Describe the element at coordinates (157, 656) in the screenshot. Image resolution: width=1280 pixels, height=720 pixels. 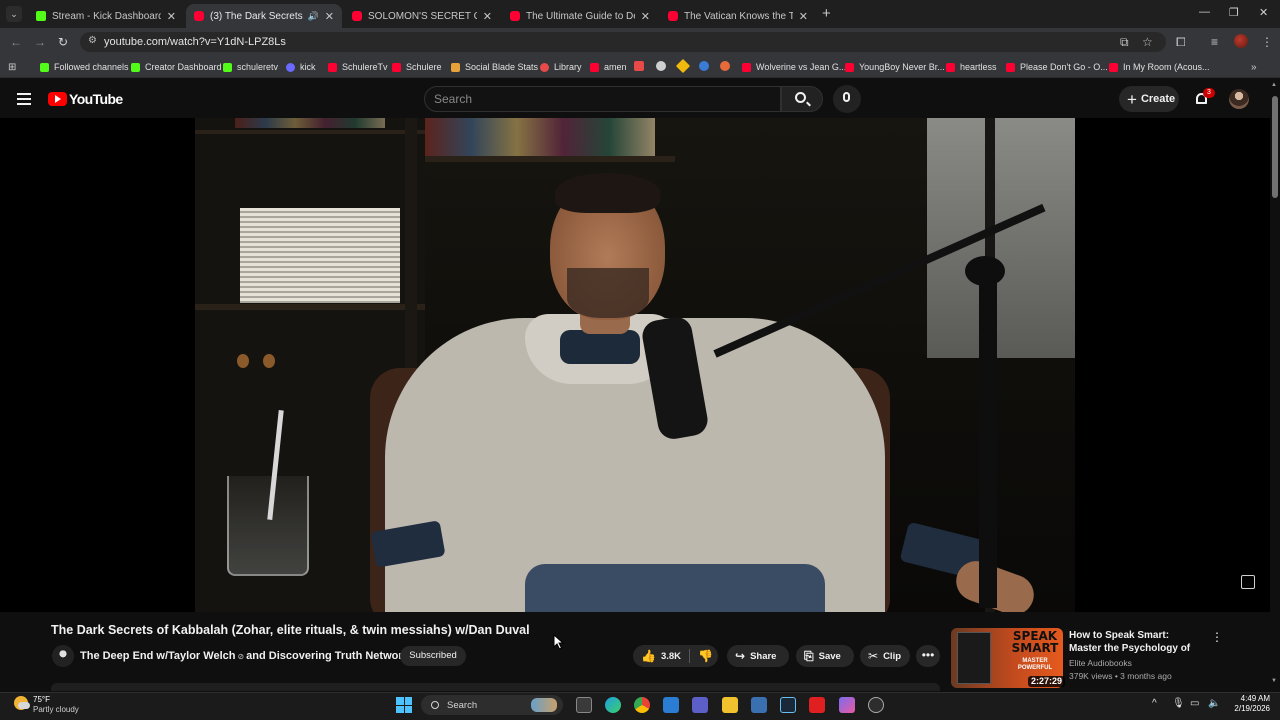
I see `channel-primary: The Deep End w/Taylor Welch` at that location.